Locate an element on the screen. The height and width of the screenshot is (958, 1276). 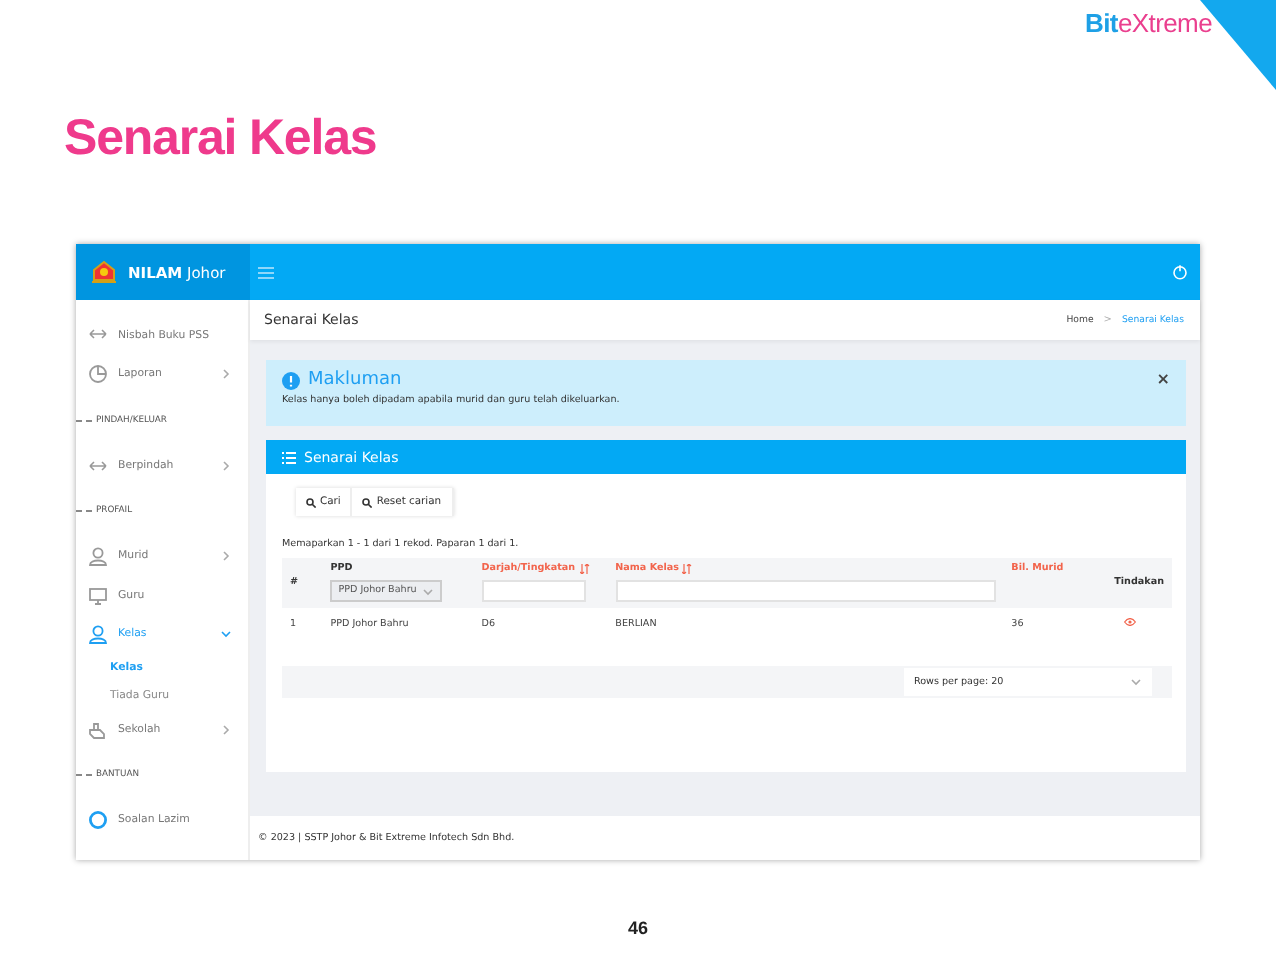
arrows-icon is located at coordinates (98, 465).